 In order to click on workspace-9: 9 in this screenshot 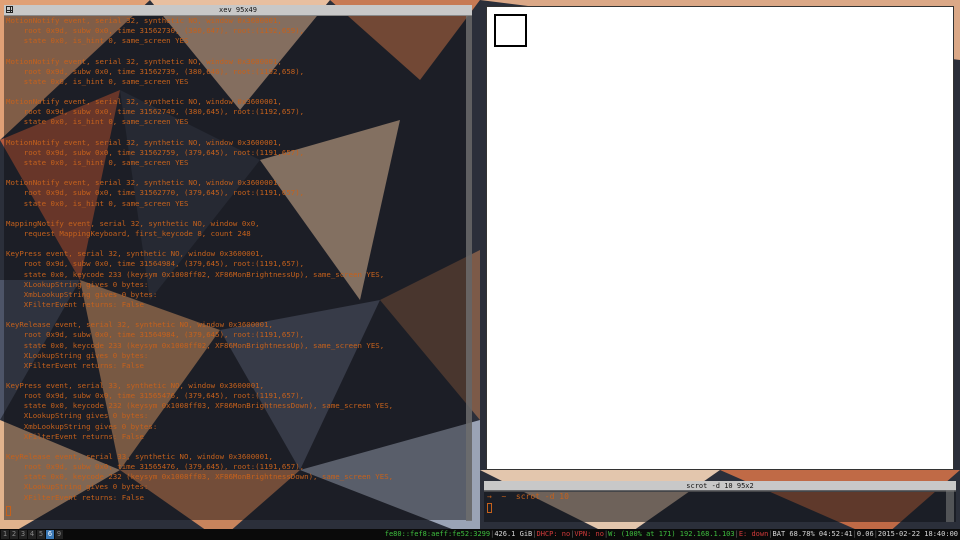, I will do `click(59, 534)`.